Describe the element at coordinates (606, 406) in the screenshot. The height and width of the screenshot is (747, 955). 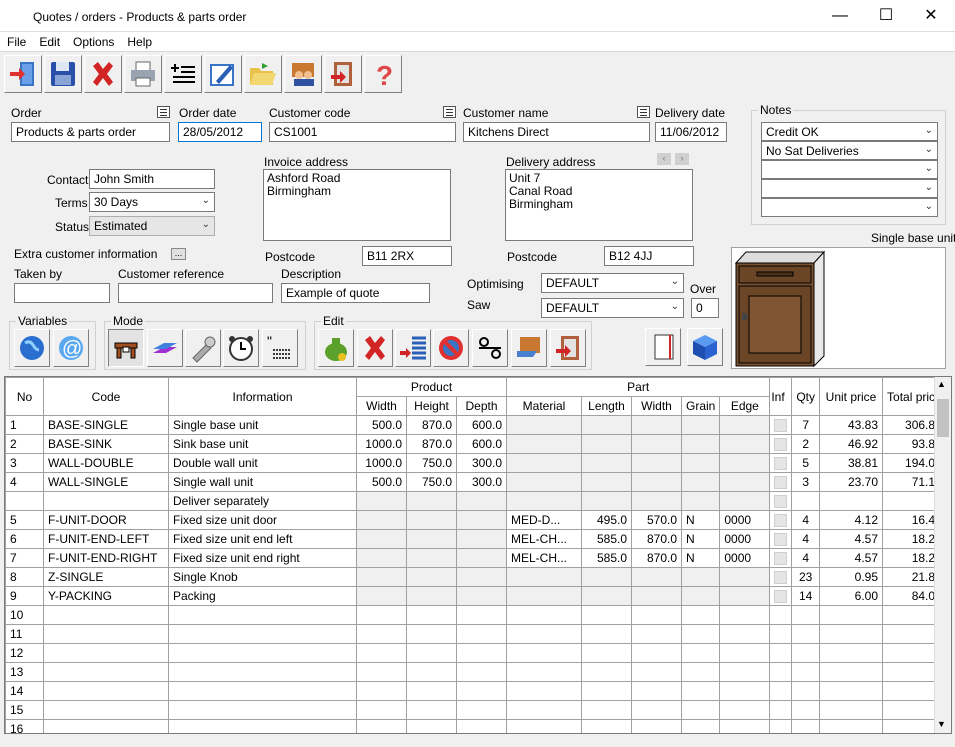
I see `col-length: Length` at that location.